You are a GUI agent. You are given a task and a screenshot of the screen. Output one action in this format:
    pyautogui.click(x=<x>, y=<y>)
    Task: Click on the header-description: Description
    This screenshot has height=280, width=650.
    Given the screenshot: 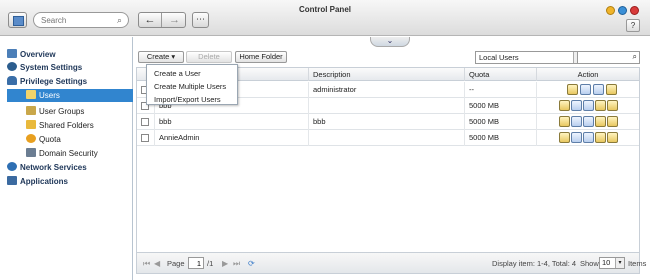 What is the action you would take?
    pyautogui.click(x=387, y=74)
    